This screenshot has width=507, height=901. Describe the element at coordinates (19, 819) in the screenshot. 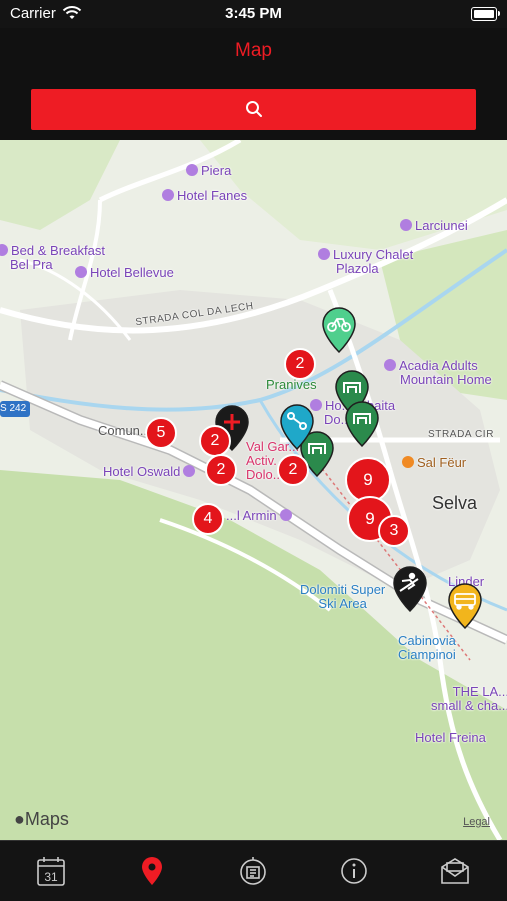

I see `apple-logo-icon: ●` at that location.